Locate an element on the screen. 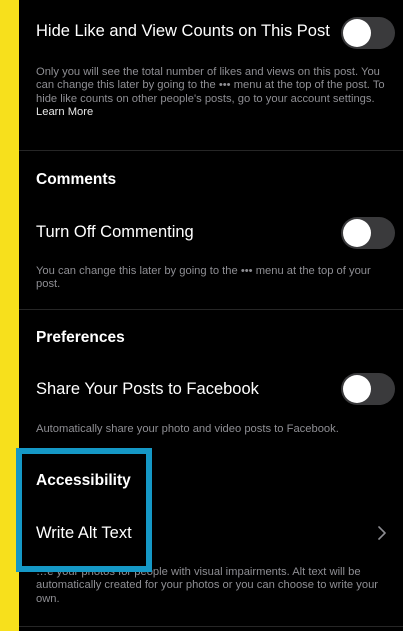 This screenshot has width=403, height=631. hide-counts-toggle is located at coordinates (368, 33).